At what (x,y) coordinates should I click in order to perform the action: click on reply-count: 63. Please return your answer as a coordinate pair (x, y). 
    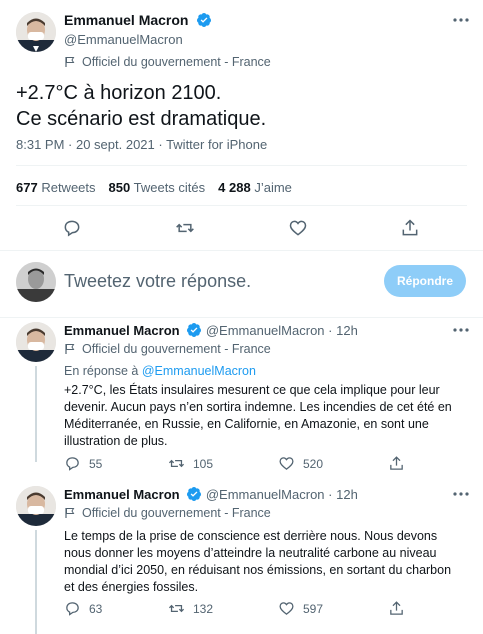
    Looking at the image, I should click on (96, 608).